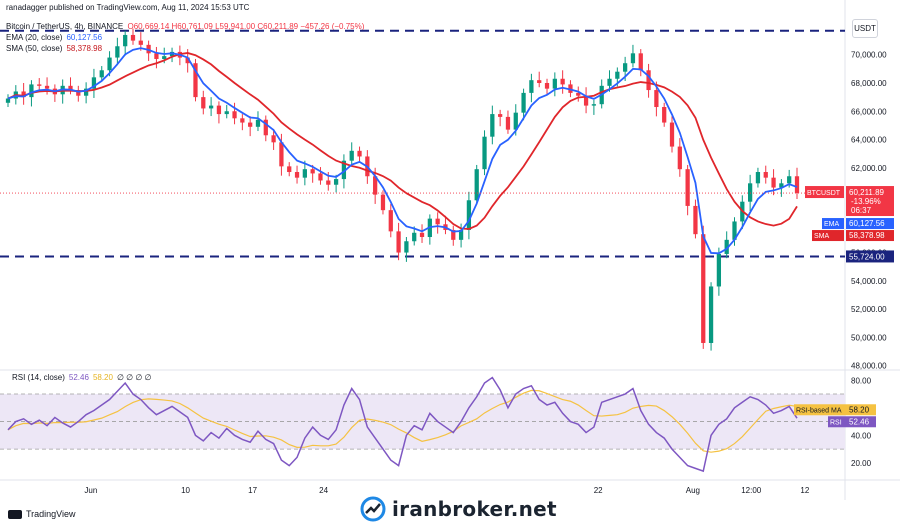 Image resolution: width=900 pixels, height=525 pixels. I want to click on rsi-tick-label: 80.00, so click(861, 380).